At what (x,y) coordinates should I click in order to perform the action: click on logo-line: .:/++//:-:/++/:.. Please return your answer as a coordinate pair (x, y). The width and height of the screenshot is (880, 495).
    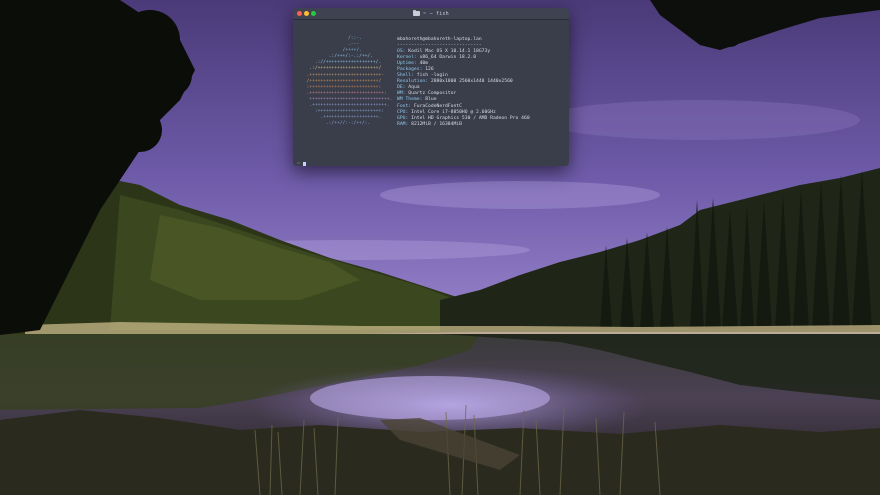
    Looking at the image, I should click on (336, 124).